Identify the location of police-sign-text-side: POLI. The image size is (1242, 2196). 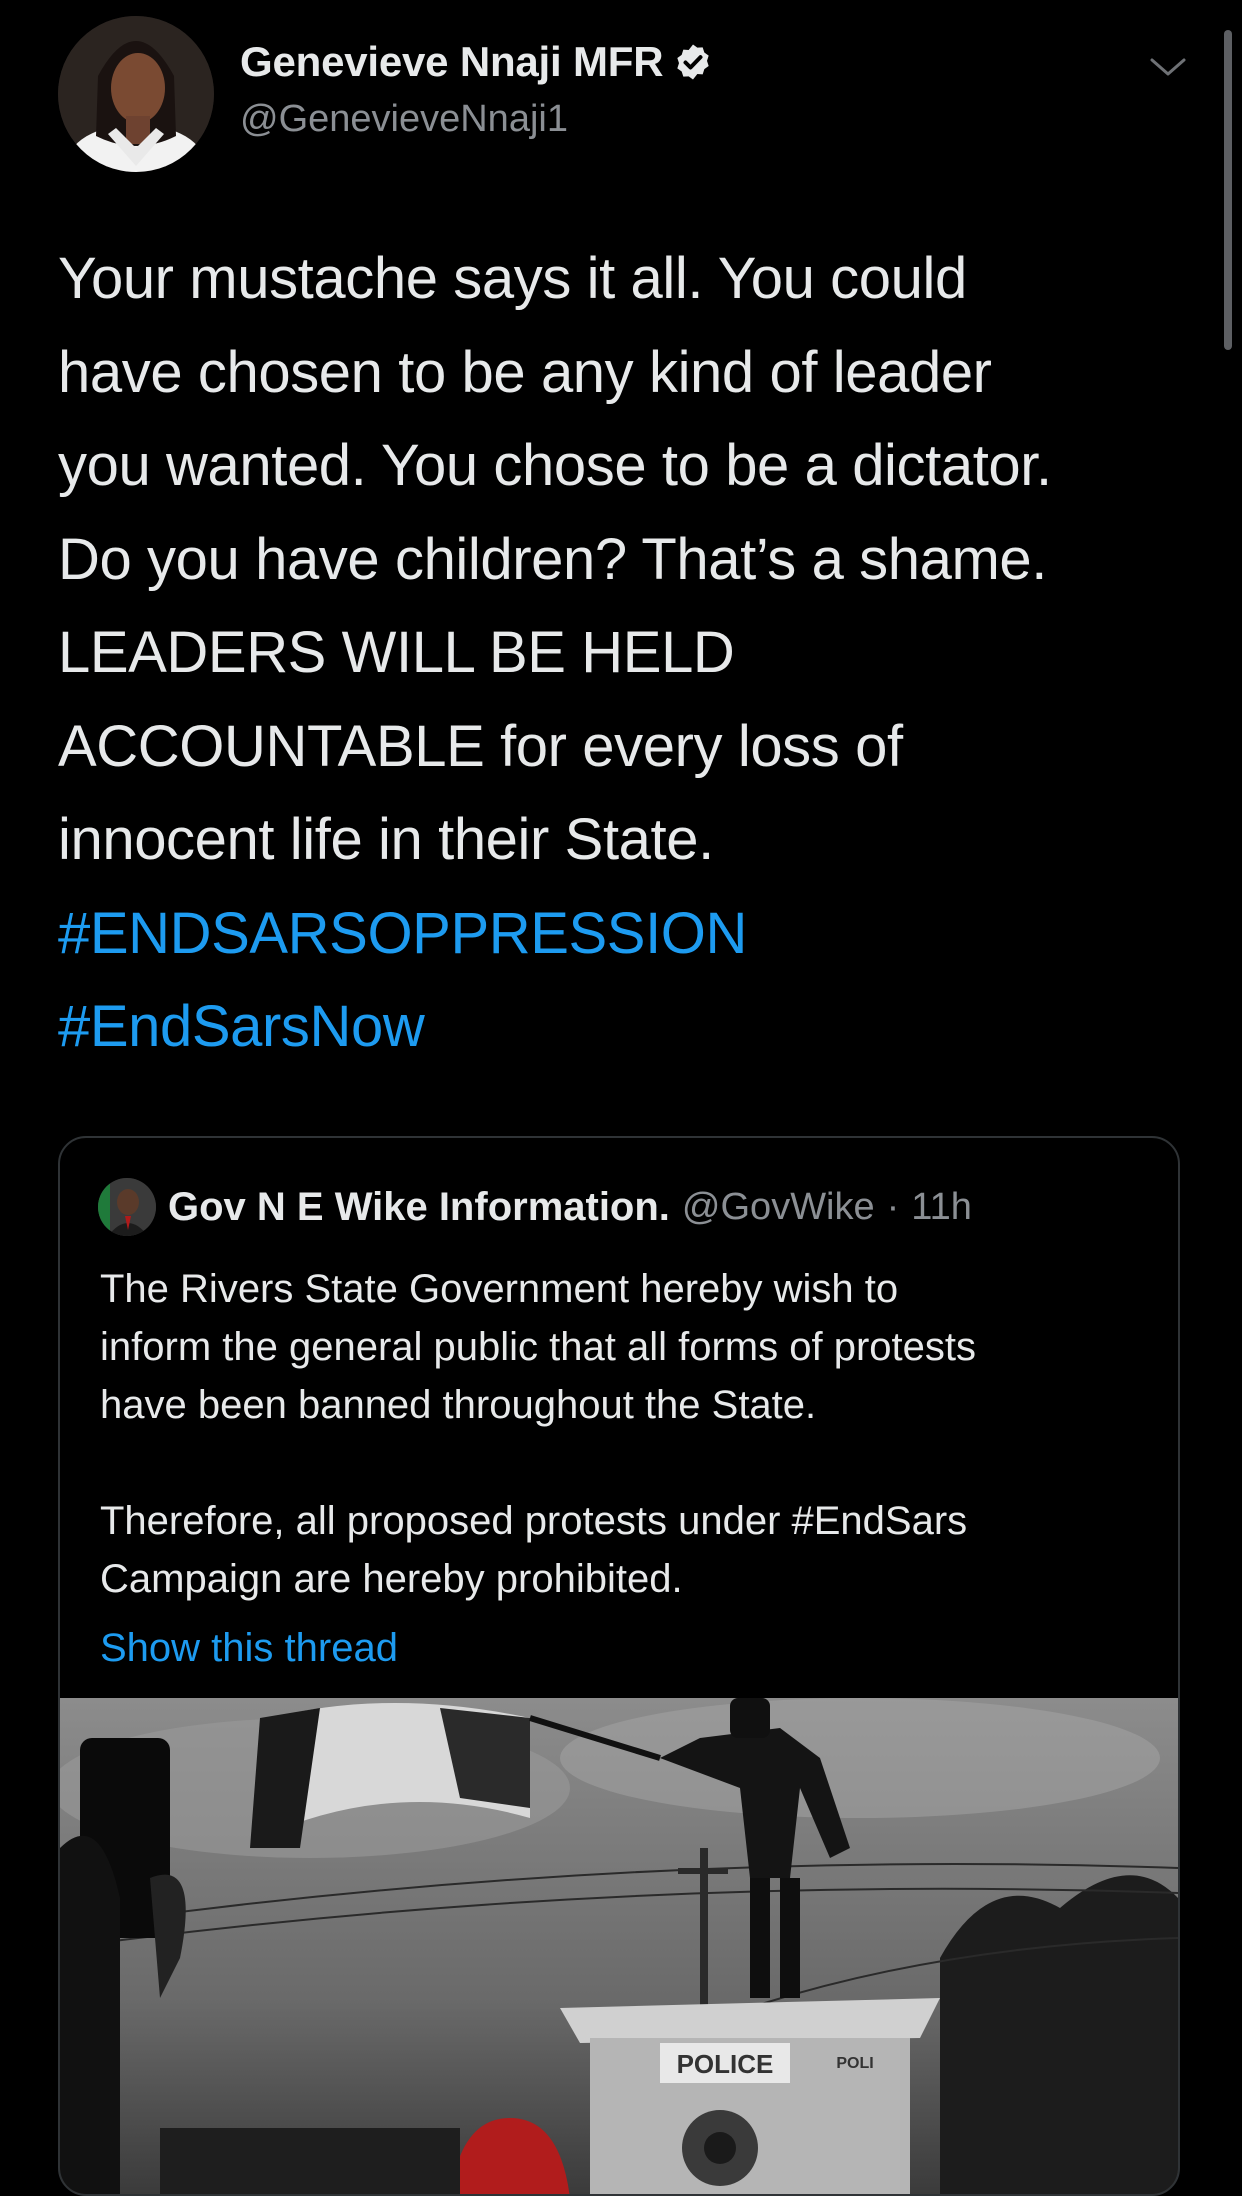
(854, 2063).